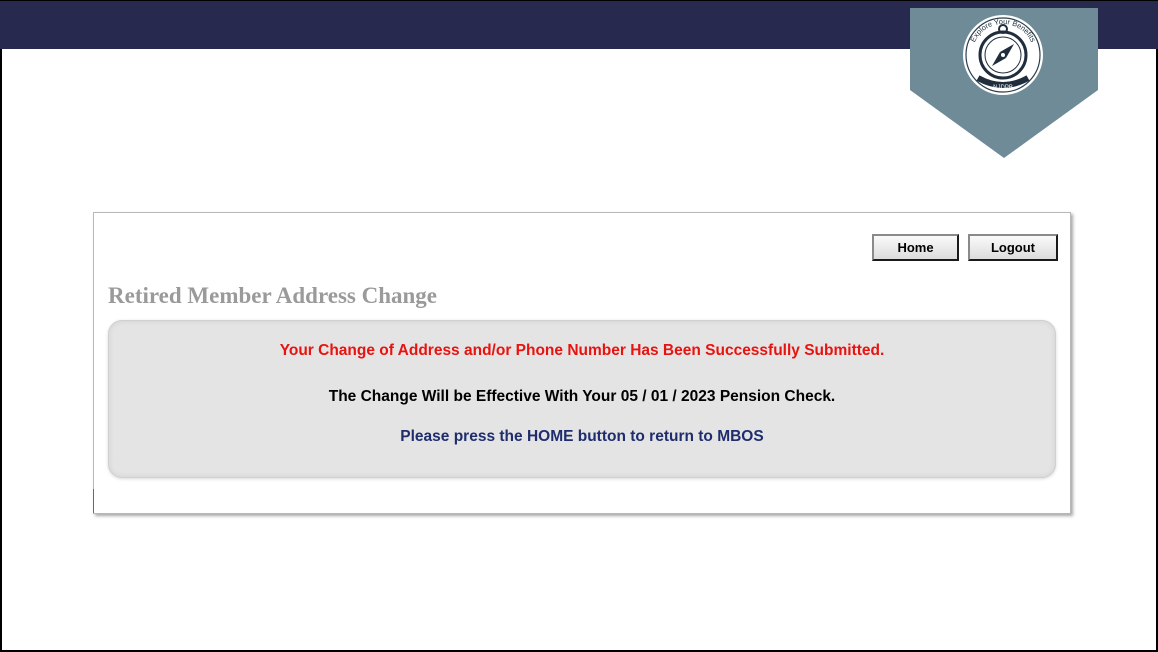 This screenshot has height=652, width=1158. What do you see at coordinates (93, 501) in the screenshot?
I see `window-edge` at bounding box center [93, 501].